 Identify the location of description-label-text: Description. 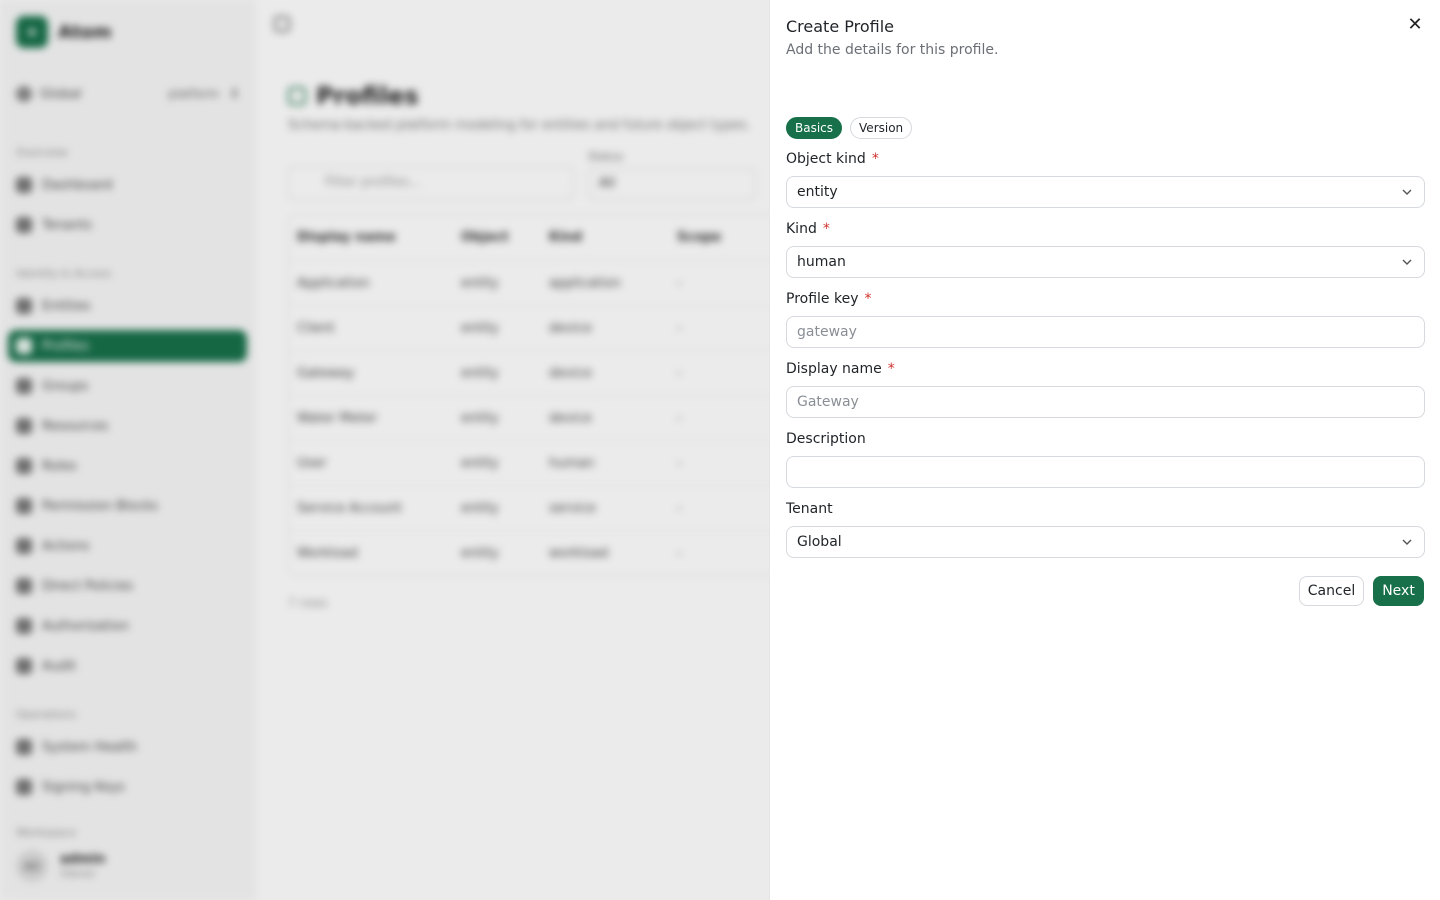
(826, 439).